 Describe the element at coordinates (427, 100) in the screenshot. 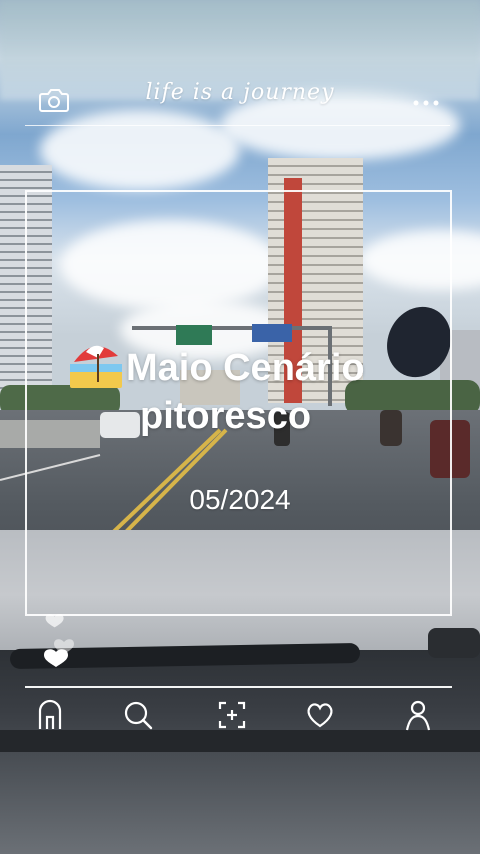

I see `more-dots-icon` at that location.